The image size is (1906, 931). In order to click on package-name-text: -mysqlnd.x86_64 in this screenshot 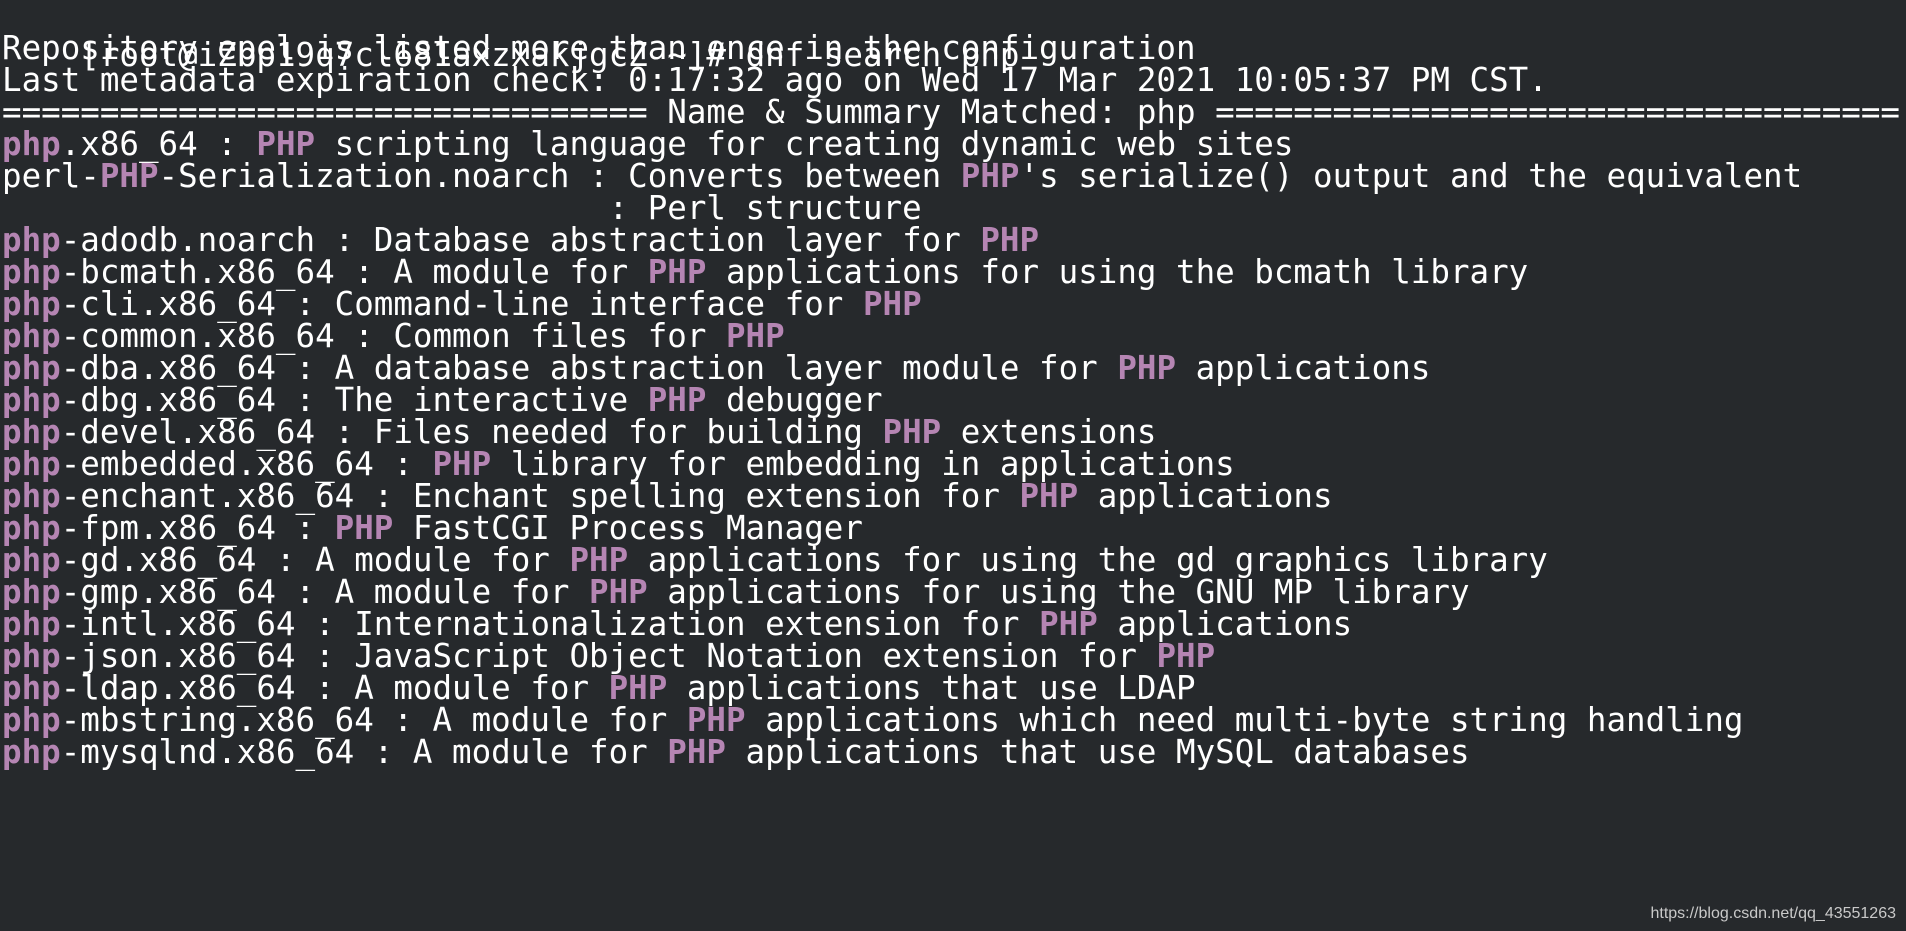, I will do `click(207, 752)`.